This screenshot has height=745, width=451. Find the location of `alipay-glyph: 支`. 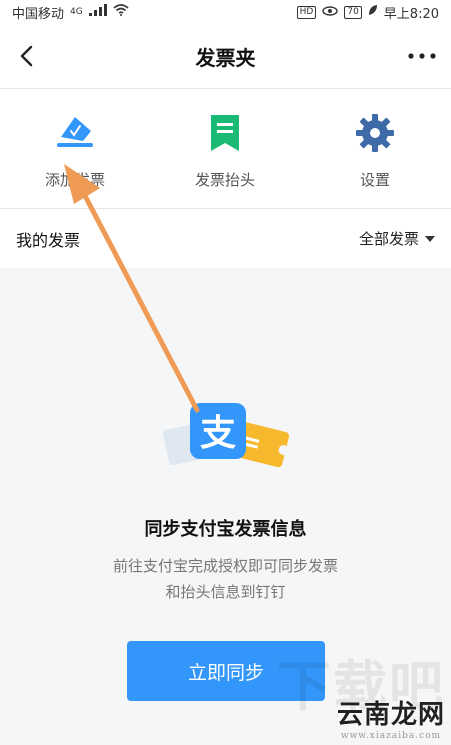

alipay-glyph: 支 is located at coordinates (218, 433).